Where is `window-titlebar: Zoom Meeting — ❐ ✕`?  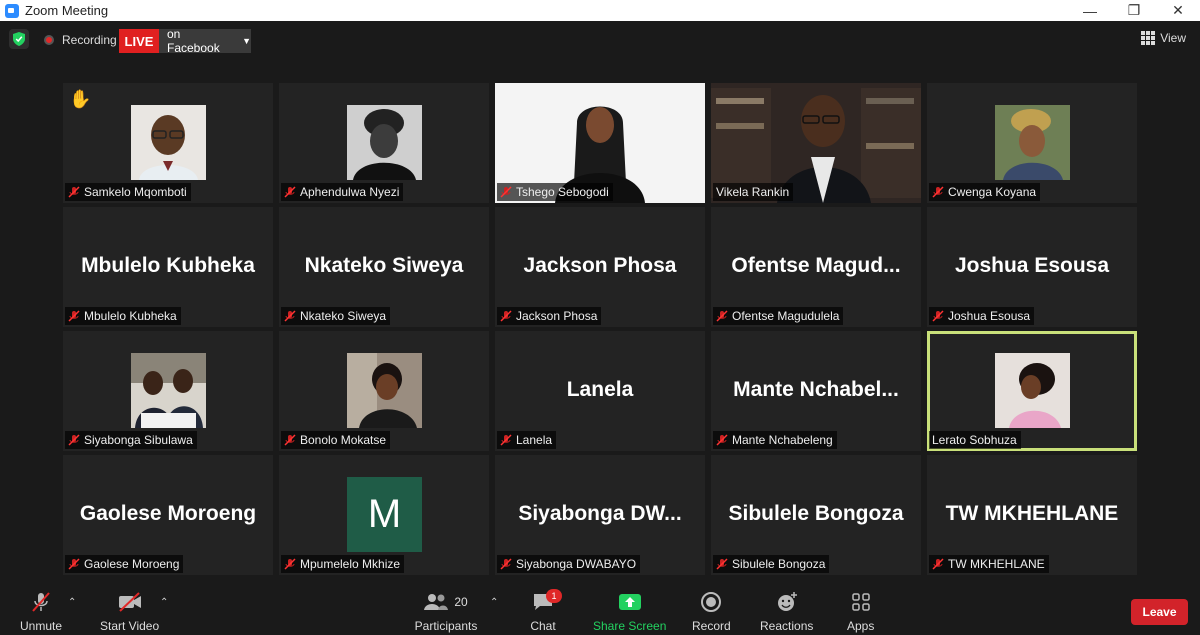 window-titlebar: Zoom Meeting — ❐ ✕ is located at coordinates (600, 10).